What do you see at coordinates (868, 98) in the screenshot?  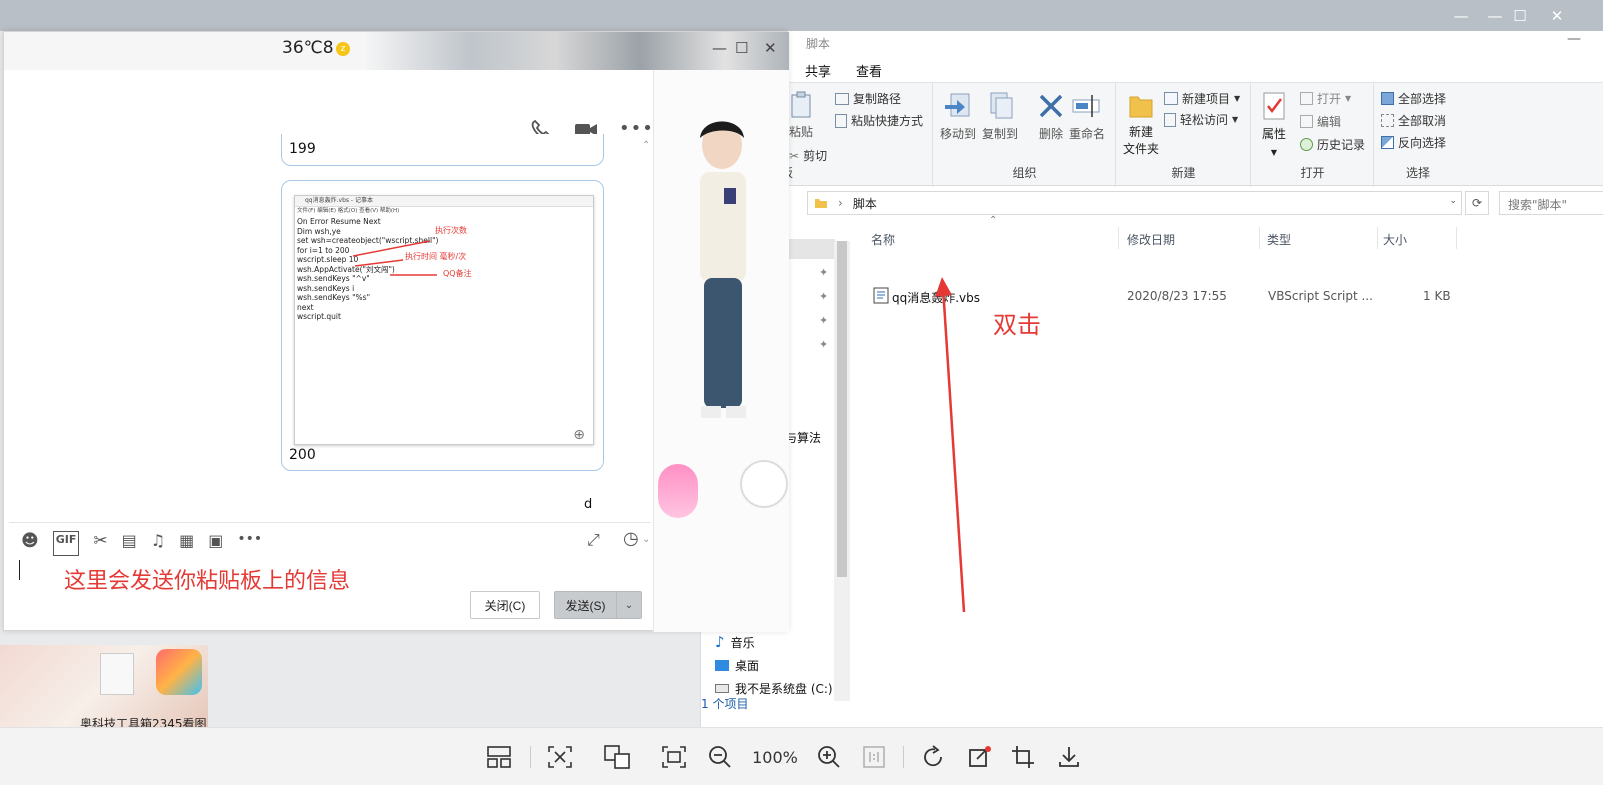 I see `copy-path-button: 复制路径` at bounding box center [868, 98].